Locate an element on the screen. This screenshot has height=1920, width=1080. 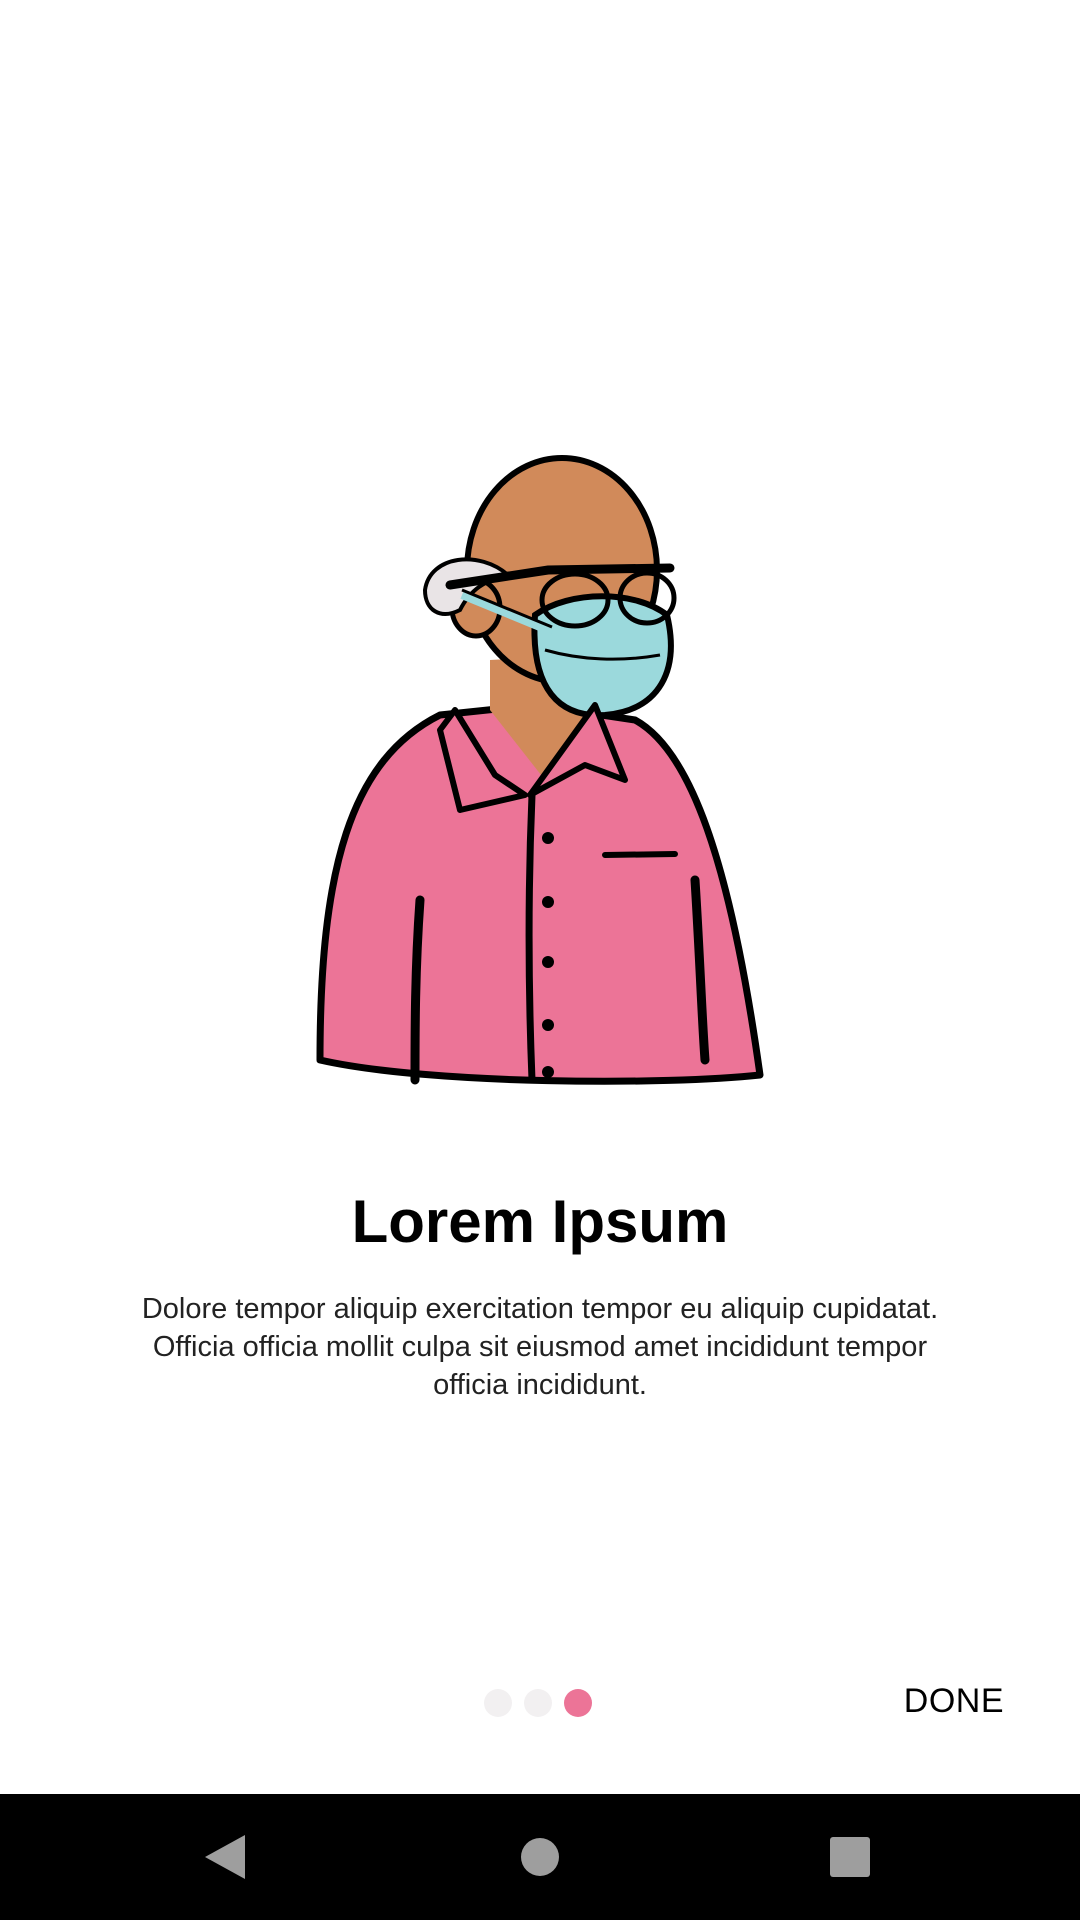
home-circle-icon is located at coordinates (540, 1857).